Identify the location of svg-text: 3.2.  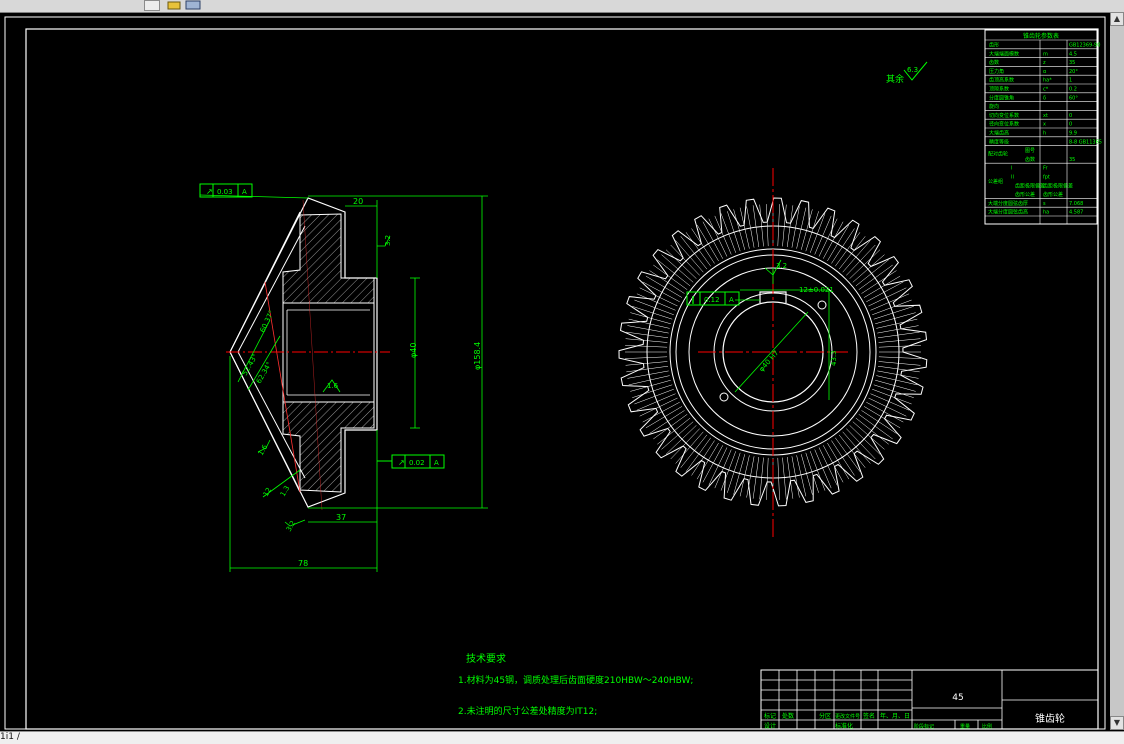
(781, 266).